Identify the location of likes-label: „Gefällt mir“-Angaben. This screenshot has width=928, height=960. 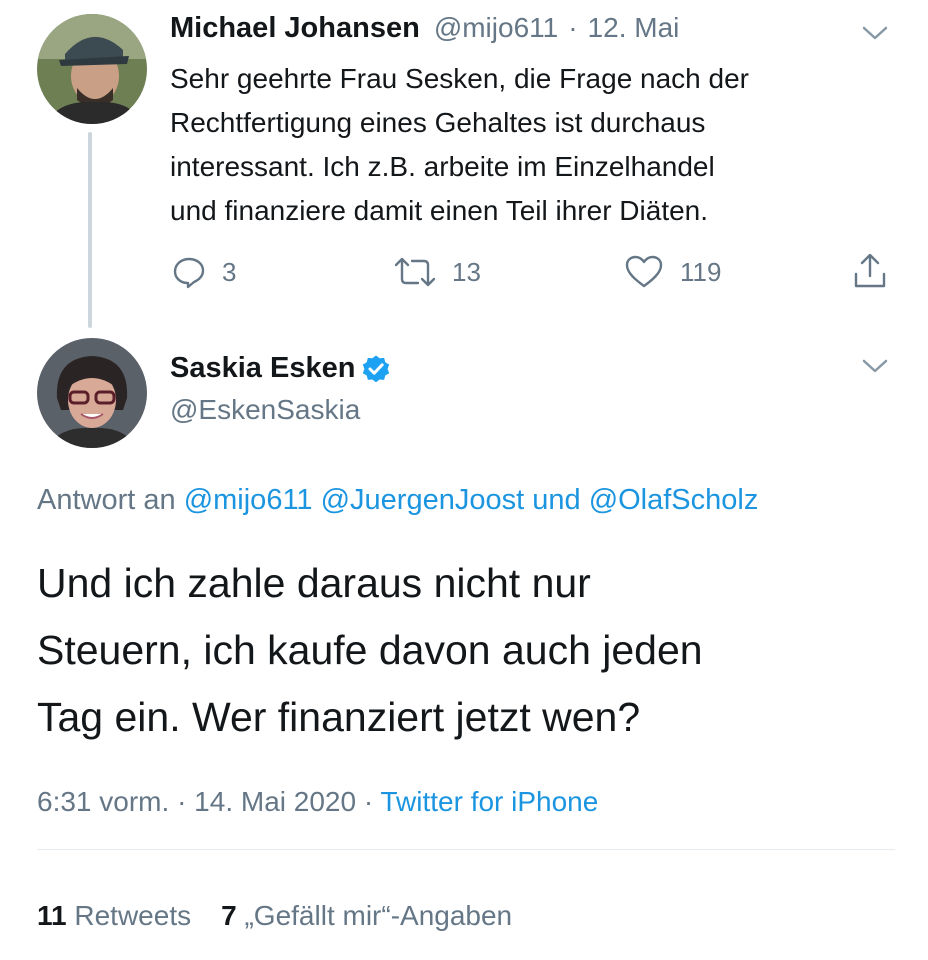
(378, 915).